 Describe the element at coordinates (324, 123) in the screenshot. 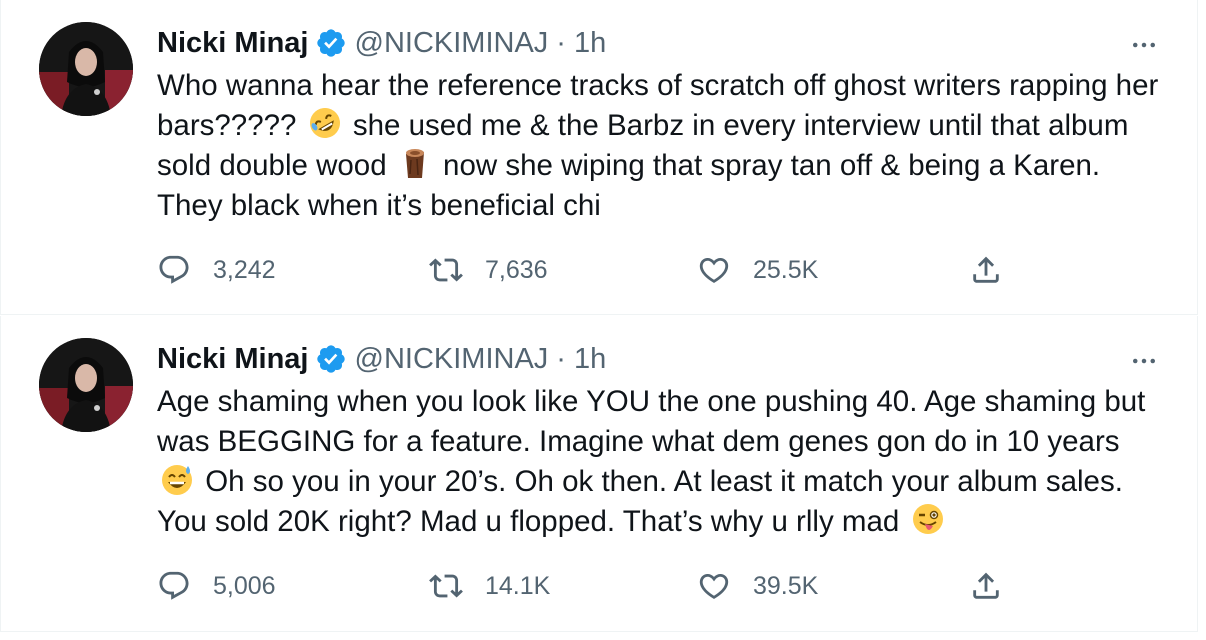

I see `rolling-on-floor-laughing-emoji` at that location.